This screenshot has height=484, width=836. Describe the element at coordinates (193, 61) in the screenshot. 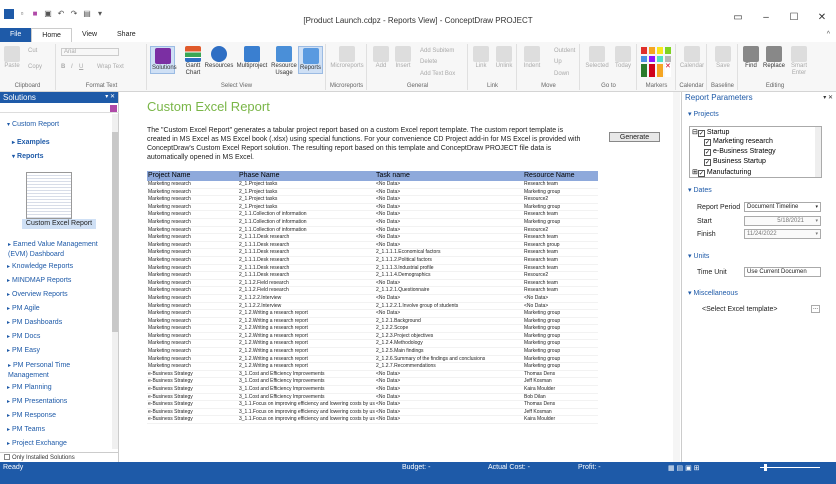

I see `gantt-chart-button: Gantt Chart` at that location.